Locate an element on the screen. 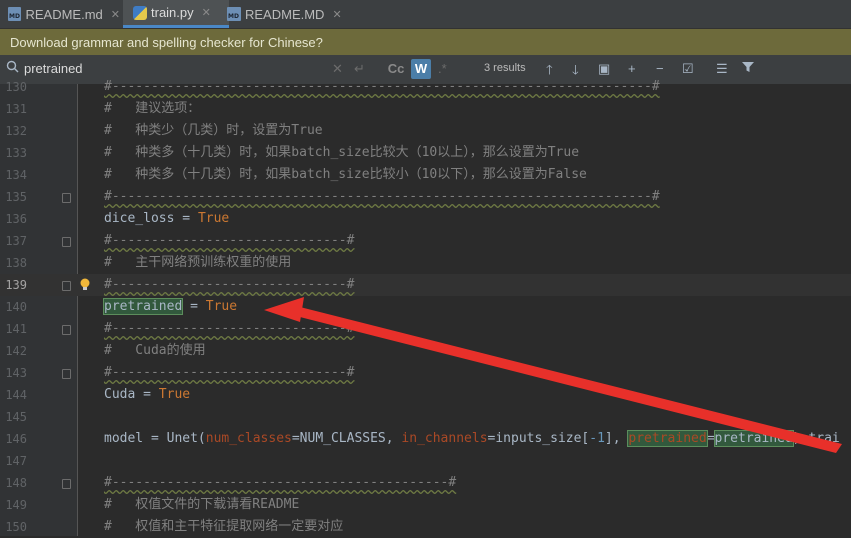  line-number: 134 is located at coordinates (16, 175).